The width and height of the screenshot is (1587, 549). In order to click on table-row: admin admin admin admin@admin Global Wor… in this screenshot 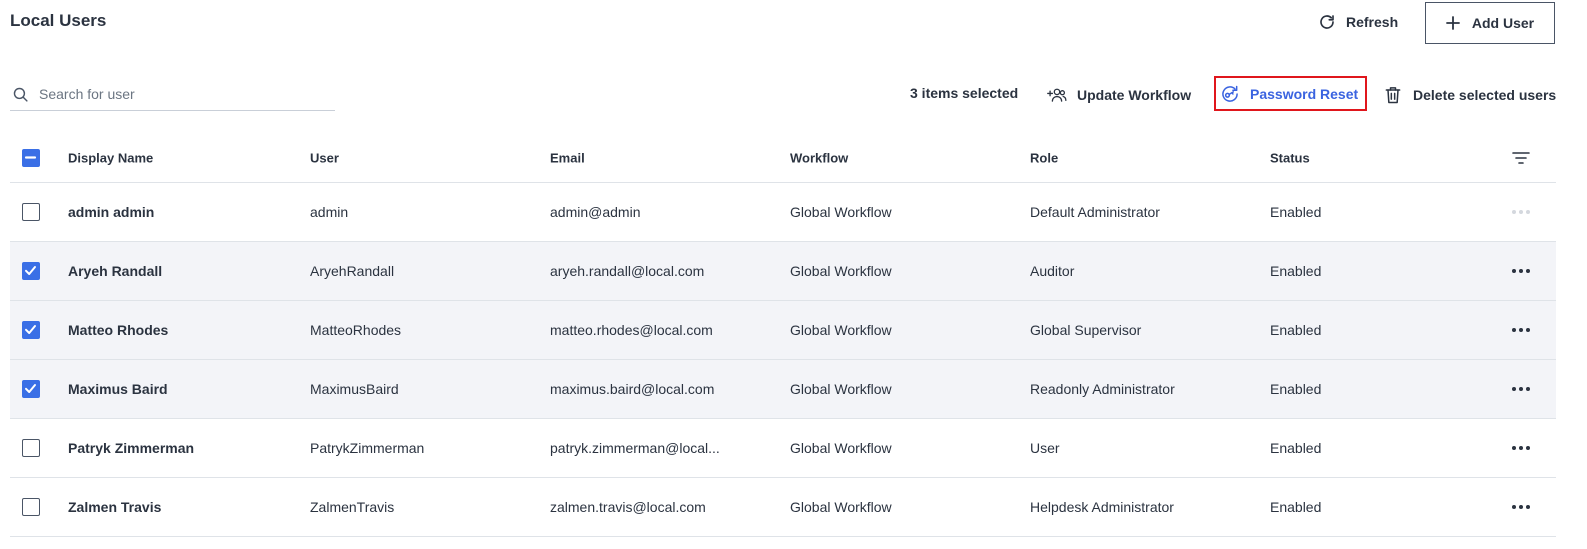, I will do `click(783, 212)`.